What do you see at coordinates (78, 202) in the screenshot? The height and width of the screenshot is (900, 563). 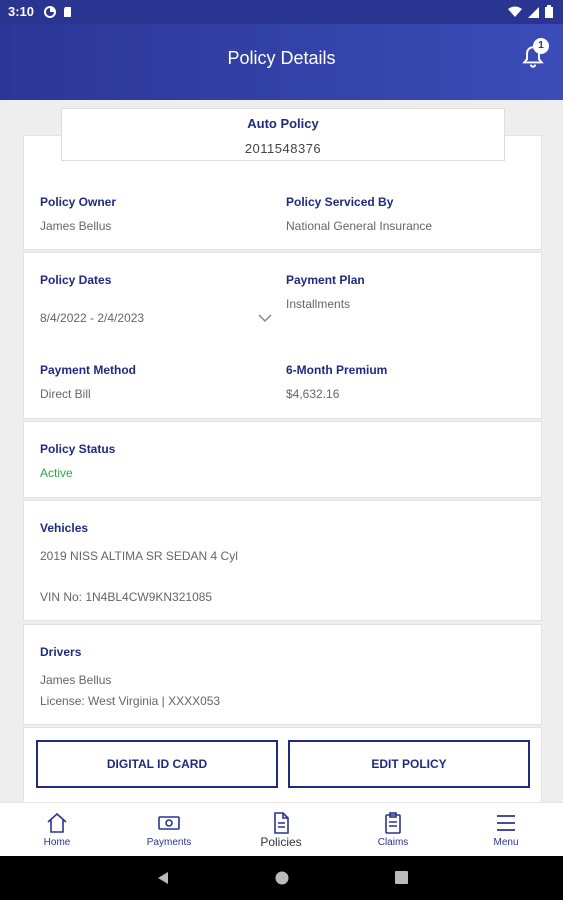 I see `owner-label: Policy Owner` at bounding box center [78, 202].